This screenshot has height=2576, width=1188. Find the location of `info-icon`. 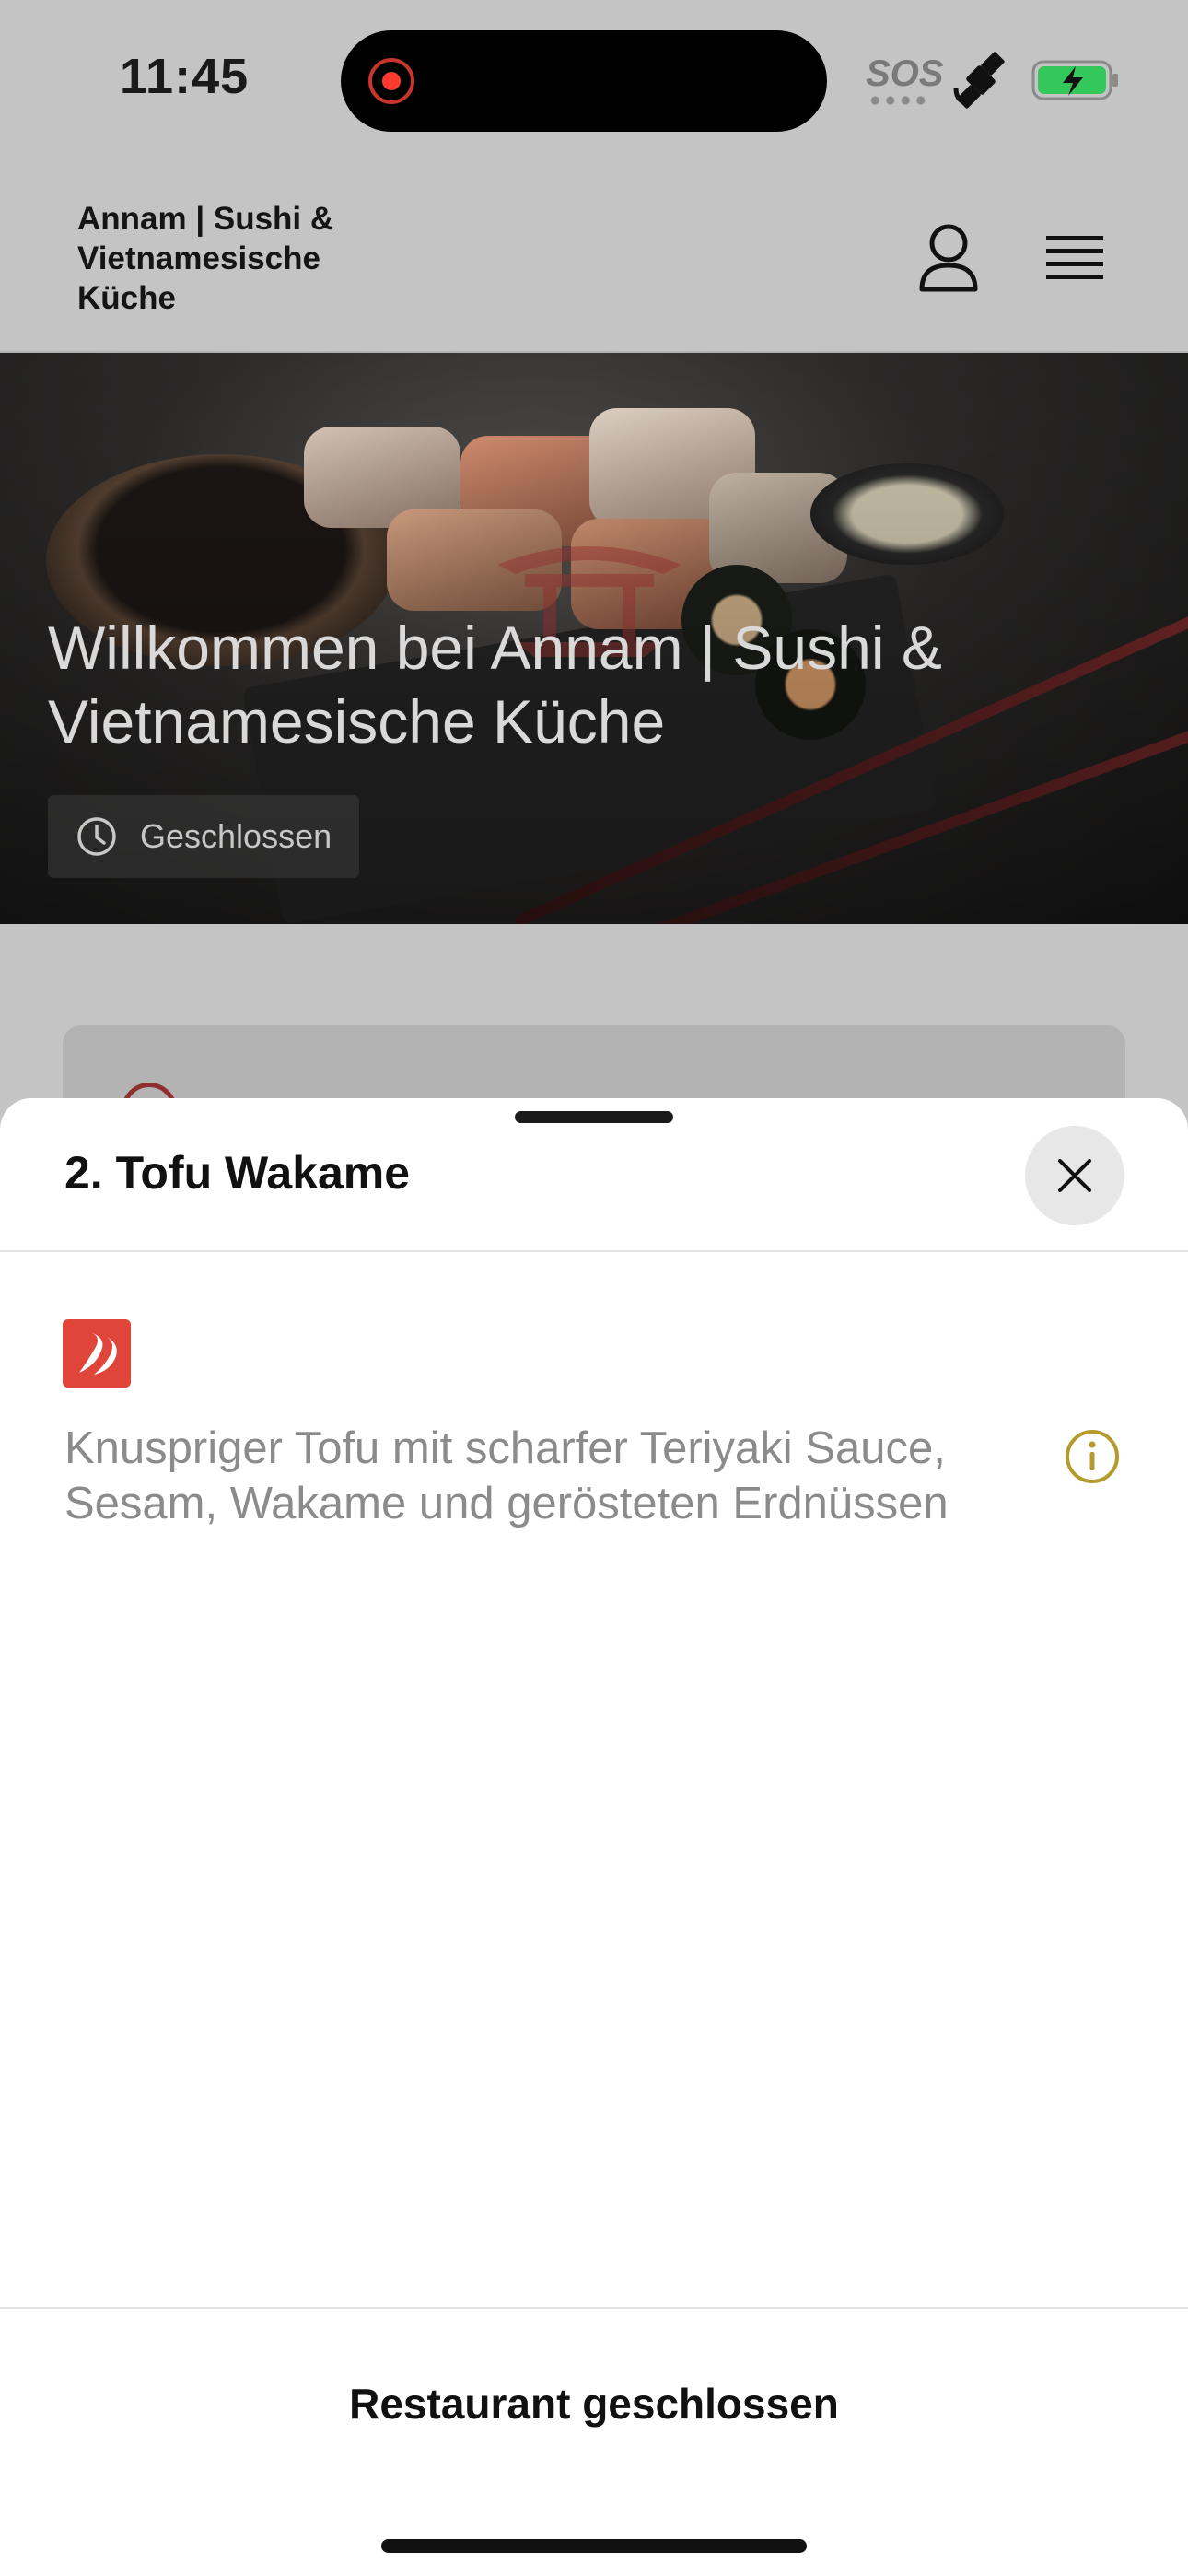

info-icon is located at coordinates (1092, 1456).